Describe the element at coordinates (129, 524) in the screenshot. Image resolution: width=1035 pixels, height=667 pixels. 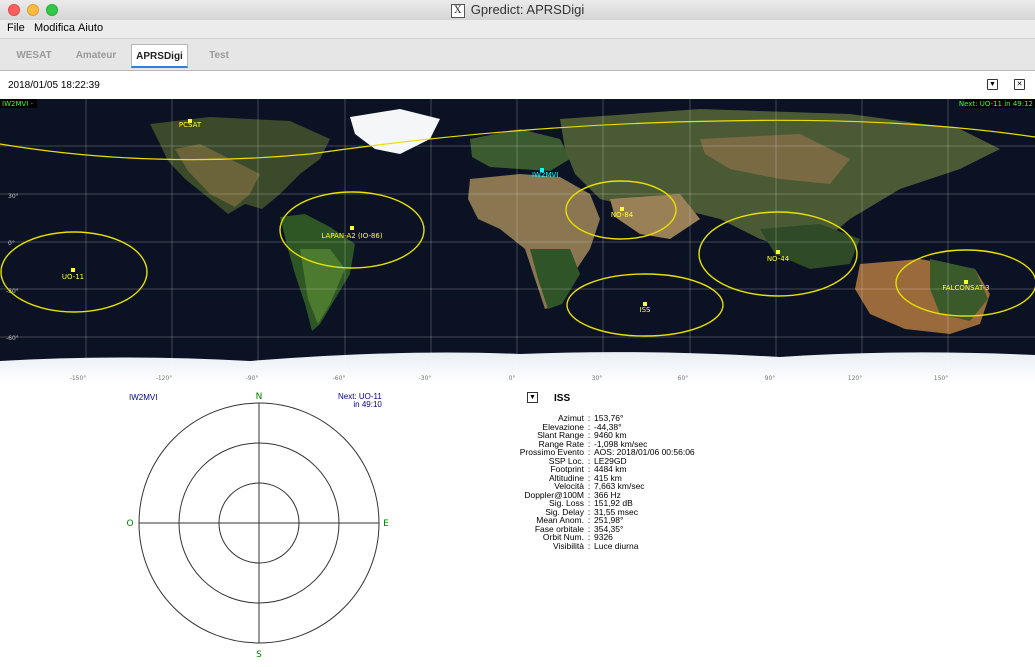
I see `polar-west: O` at that location.